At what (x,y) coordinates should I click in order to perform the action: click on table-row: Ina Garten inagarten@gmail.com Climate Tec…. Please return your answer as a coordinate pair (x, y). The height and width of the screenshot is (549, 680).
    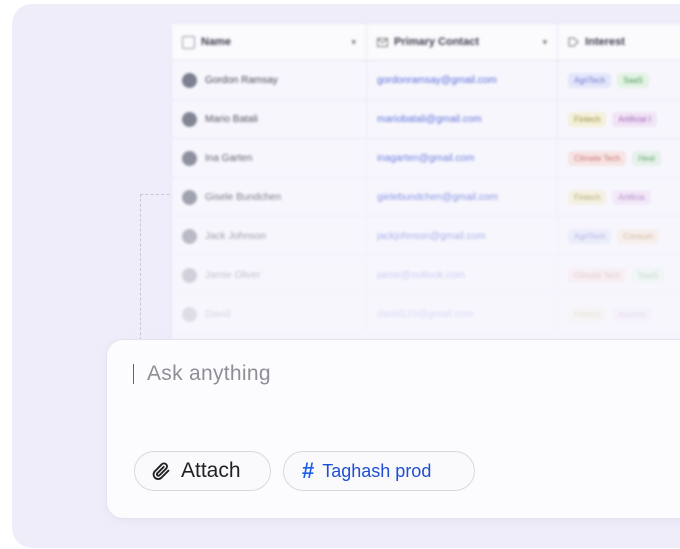
    Looking at the image, I should click on (426, 158).